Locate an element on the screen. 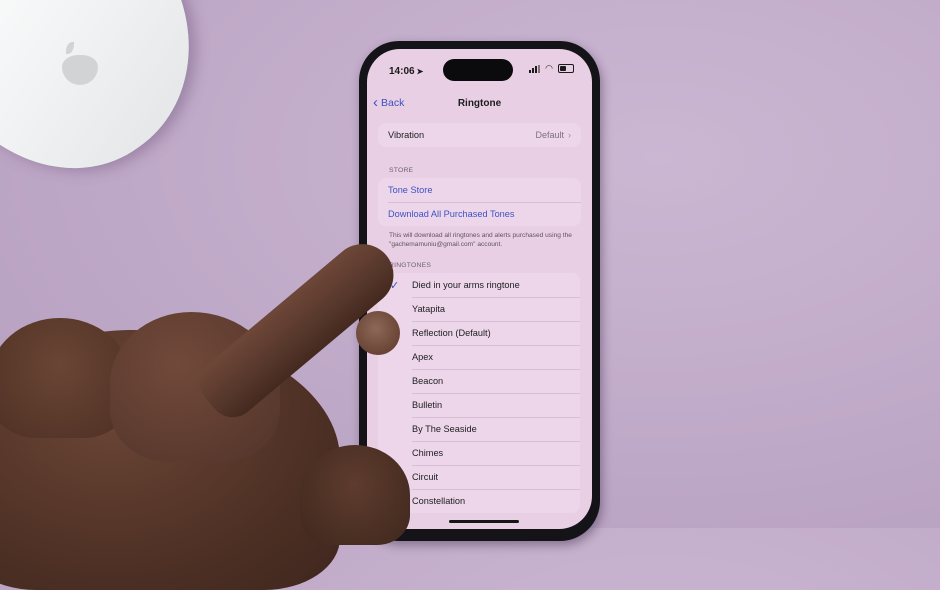 The image size is (940, 590). ringtone-item: By The Seaside is located at coordinates (479, 429).